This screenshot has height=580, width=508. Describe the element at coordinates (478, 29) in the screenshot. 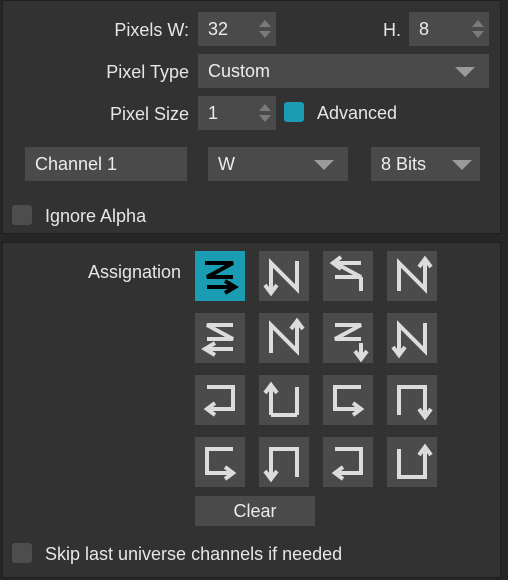

I see `pixels-h-stepper` at that location.